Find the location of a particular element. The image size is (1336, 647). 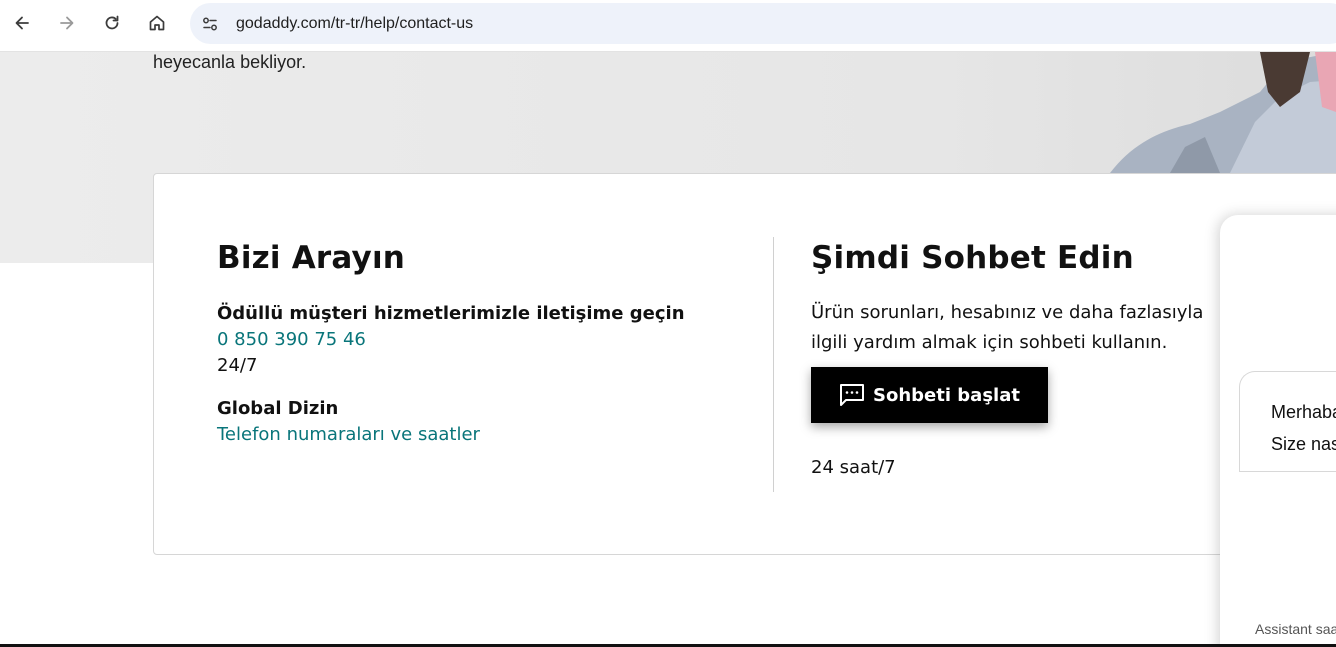

url-text: godaddy.com/tr-tr/help/contact-us is located at coordinates (354, 24).